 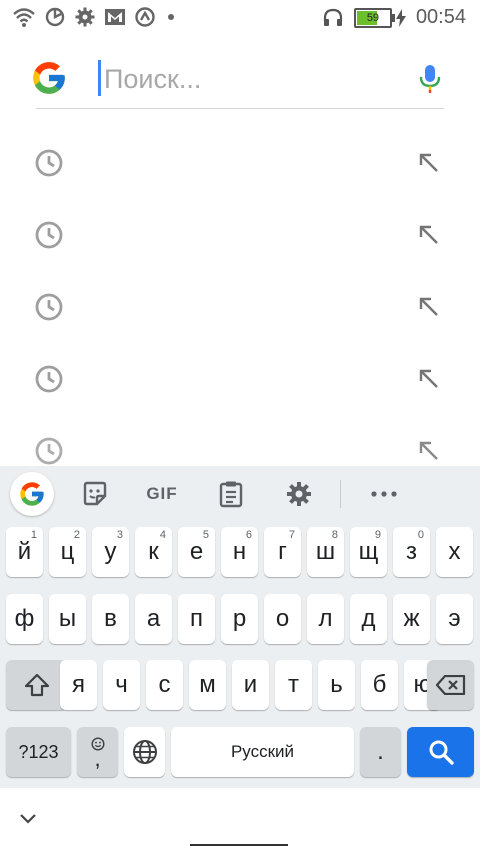 I want to click on key-label: ф, so click(x=24, y=618).